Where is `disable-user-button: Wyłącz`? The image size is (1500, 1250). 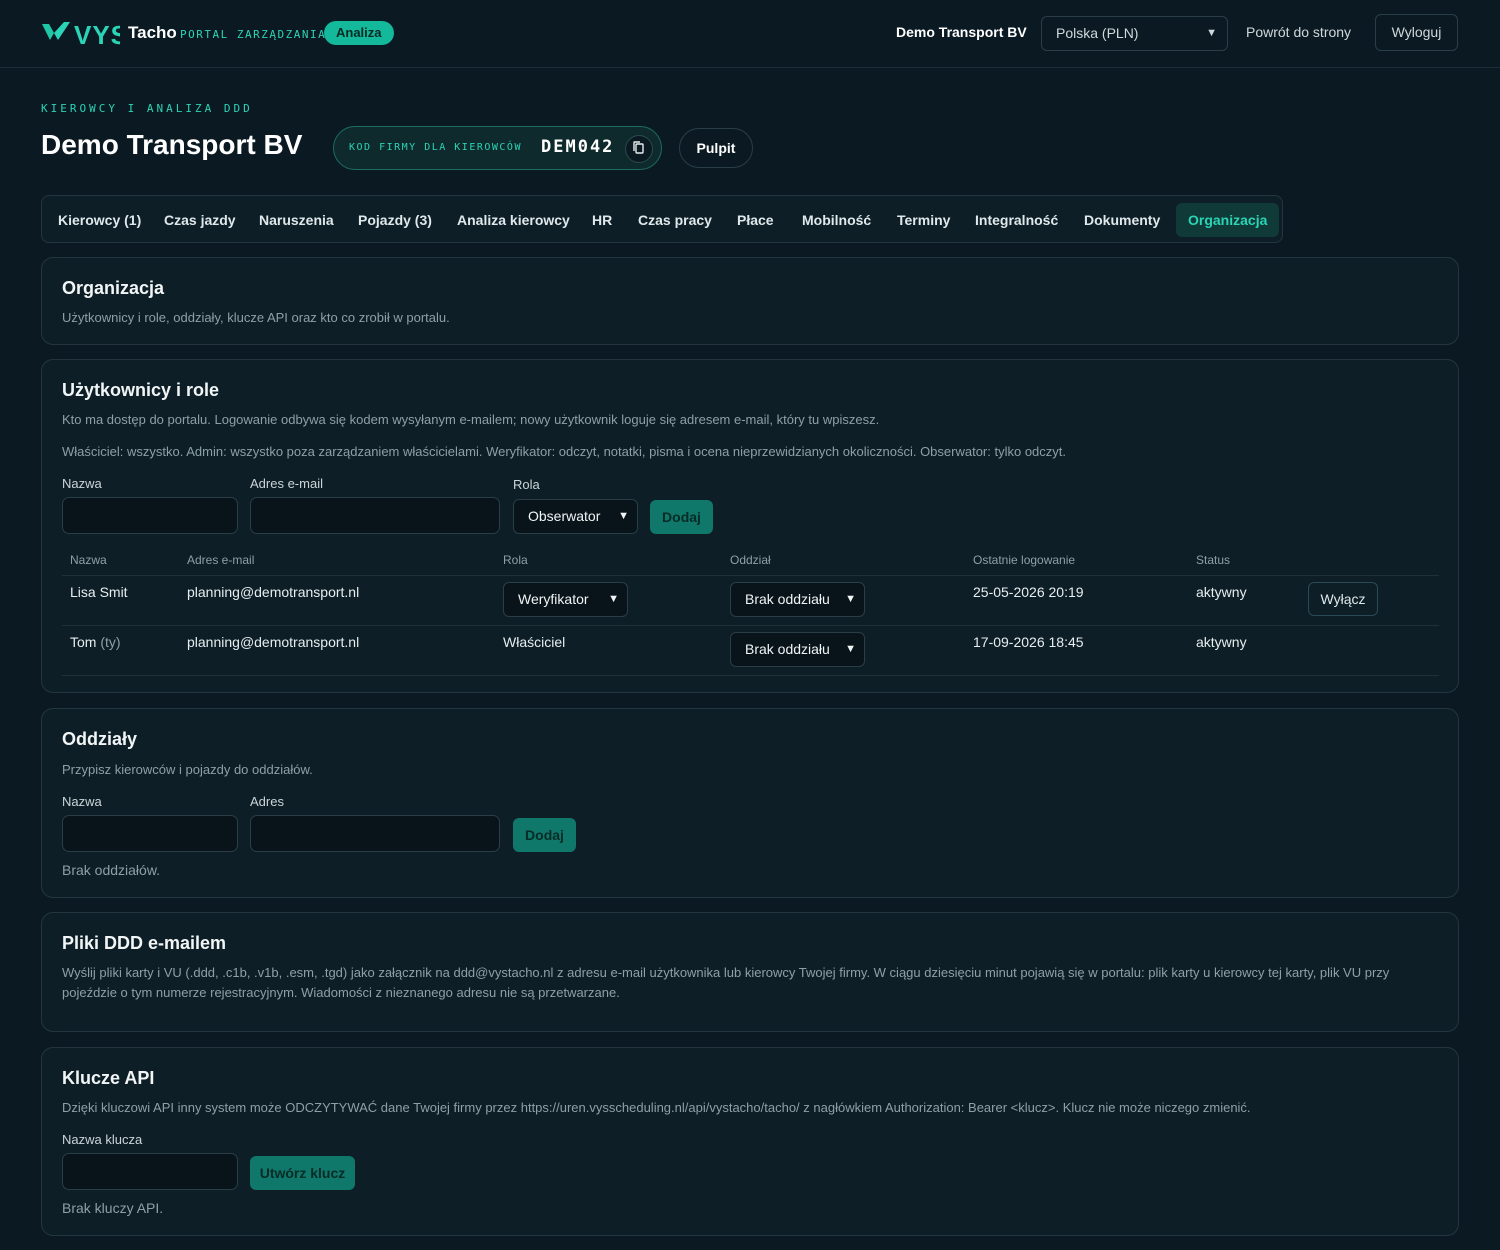 disable-user-button: Wyłącz is located at coordinates (1343, 599).